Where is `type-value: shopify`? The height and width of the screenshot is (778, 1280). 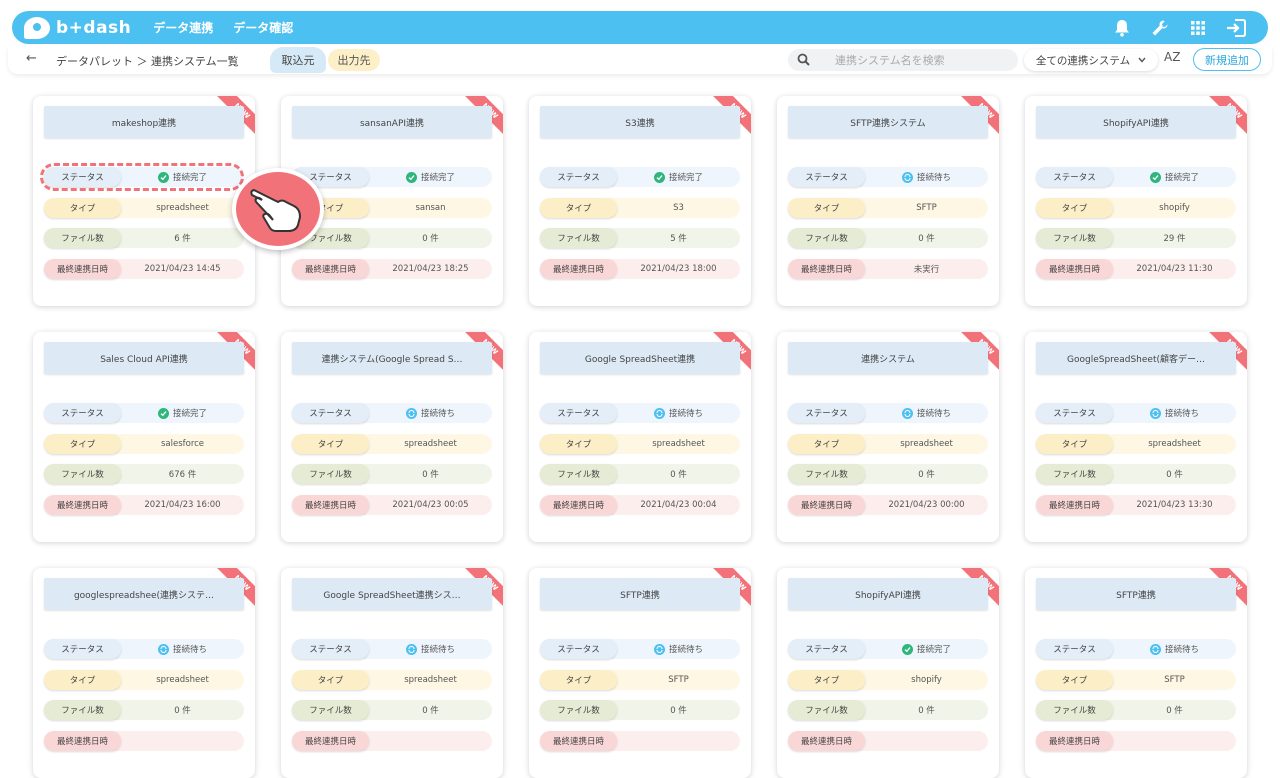
type-value: shopify is located at coordinates (926, 680).